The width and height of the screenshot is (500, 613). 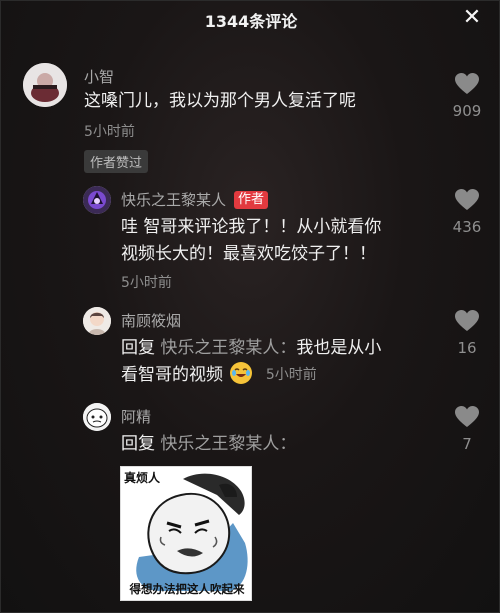 What do you see at coordinates (151, 320) in the screenshot?
I see `username: 南顾筱烟` at bounding box center [151, 320].